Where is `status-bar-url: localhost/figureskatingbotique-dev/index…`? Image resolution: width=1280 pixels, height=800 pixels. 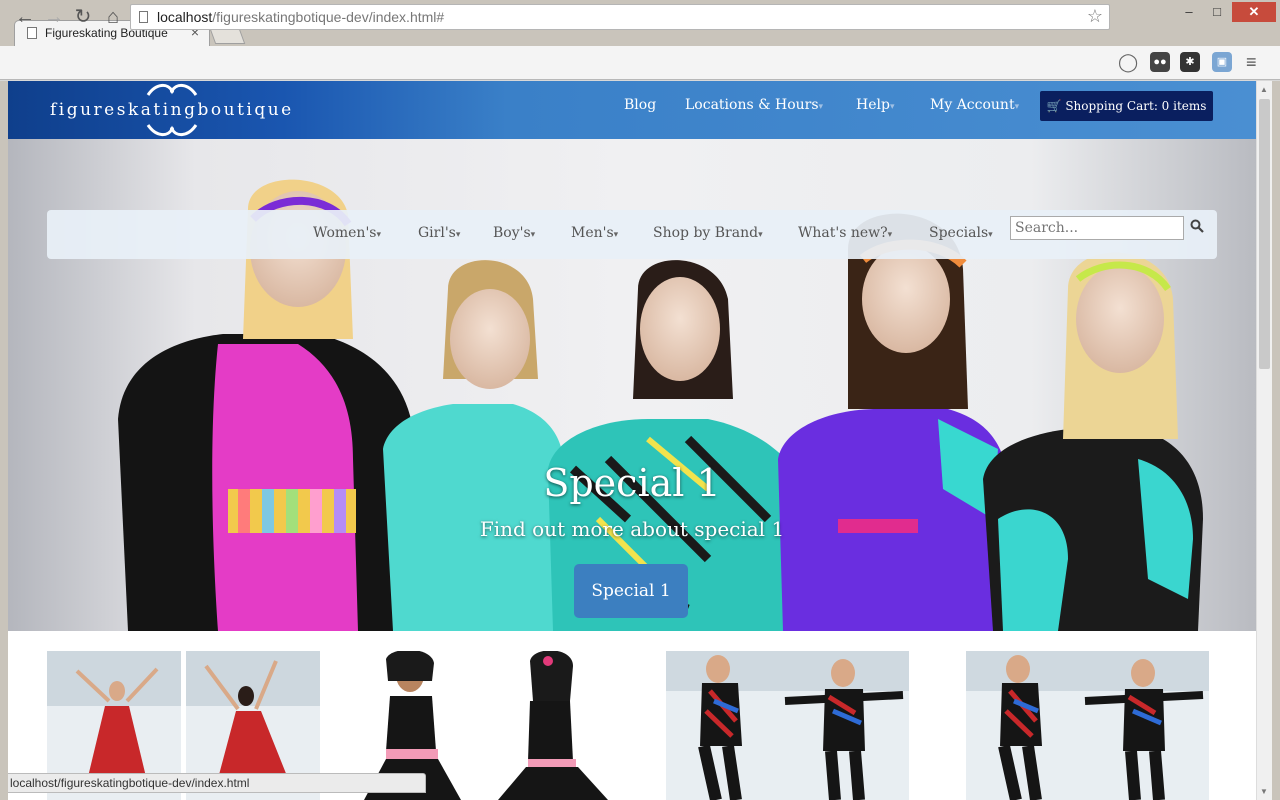
status-bar-url: localhost/figureskatingbotique-dev/index… is located at coordinates (217, 783).